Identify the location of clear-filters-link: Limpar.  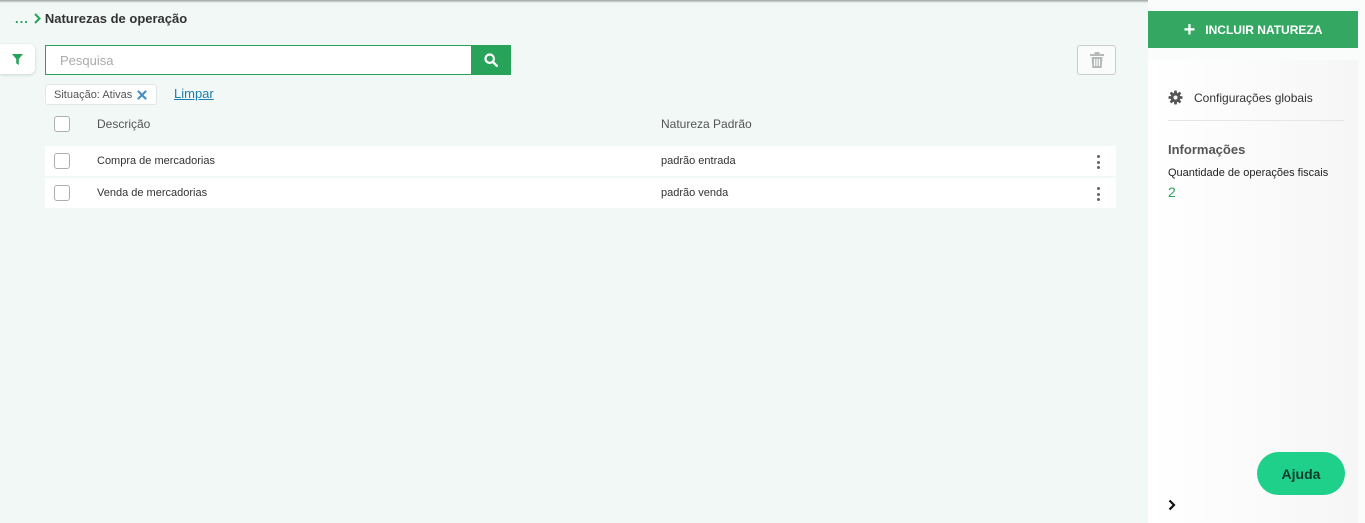
(194, 93).